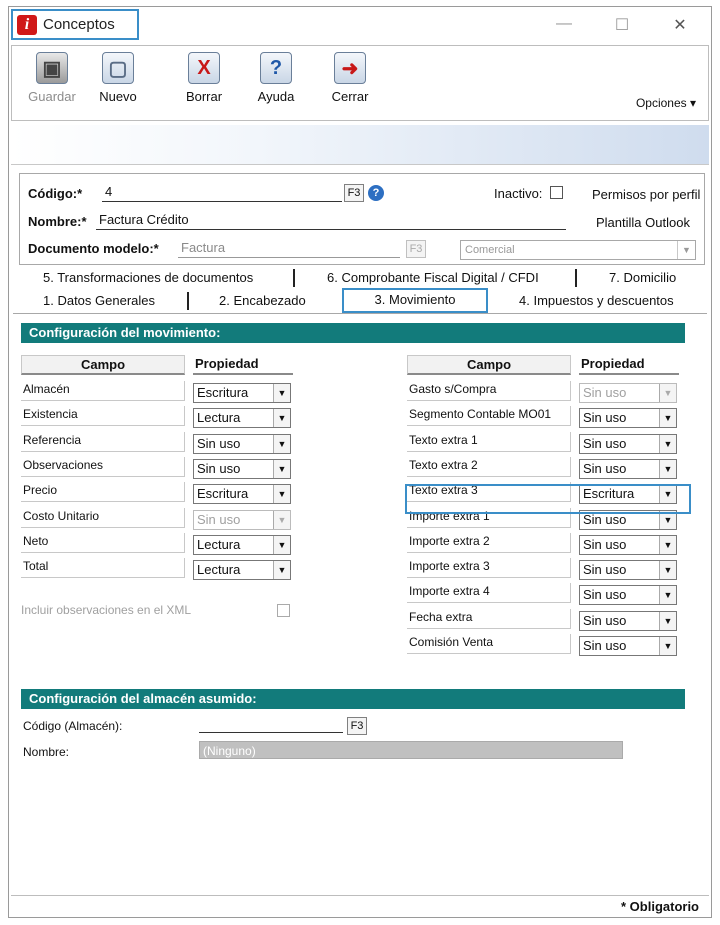  Describe the element at coordinates (262, 301) in the screenshot. I see `tab-encabezado: 2. Encabezado` at that location.